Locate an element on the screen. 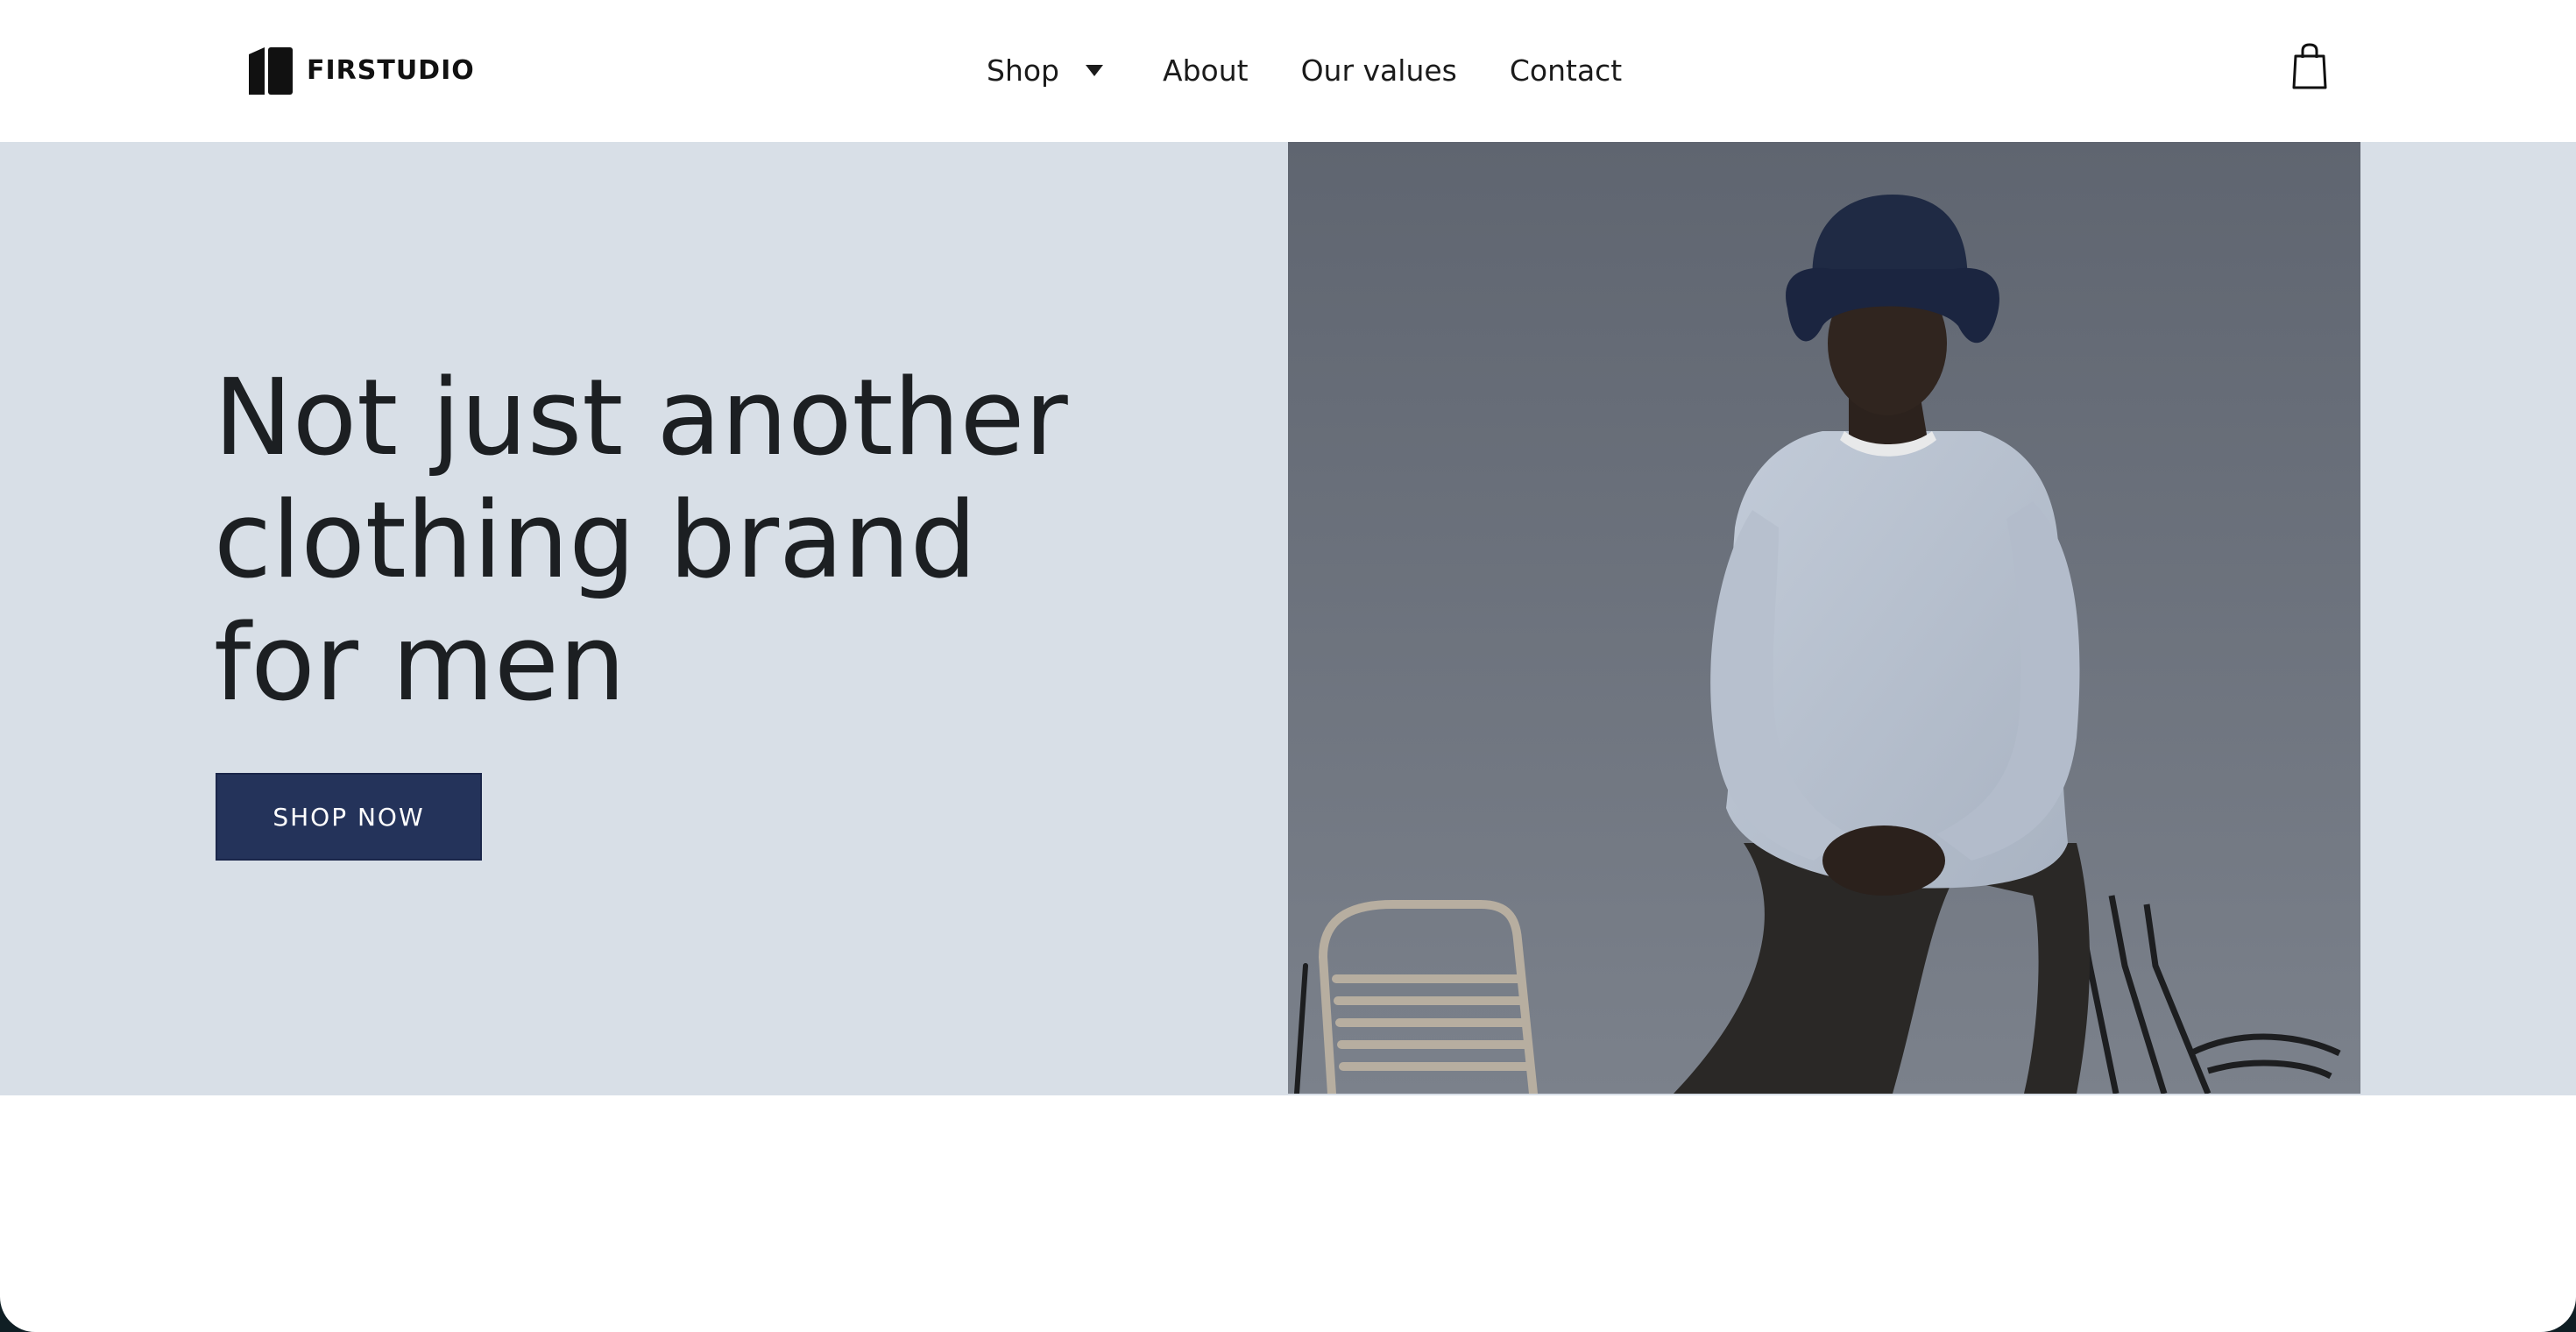 The height and width of the screenshot is (1332, 2576). nav-item-about: About is located at coordinates (1206, 70).